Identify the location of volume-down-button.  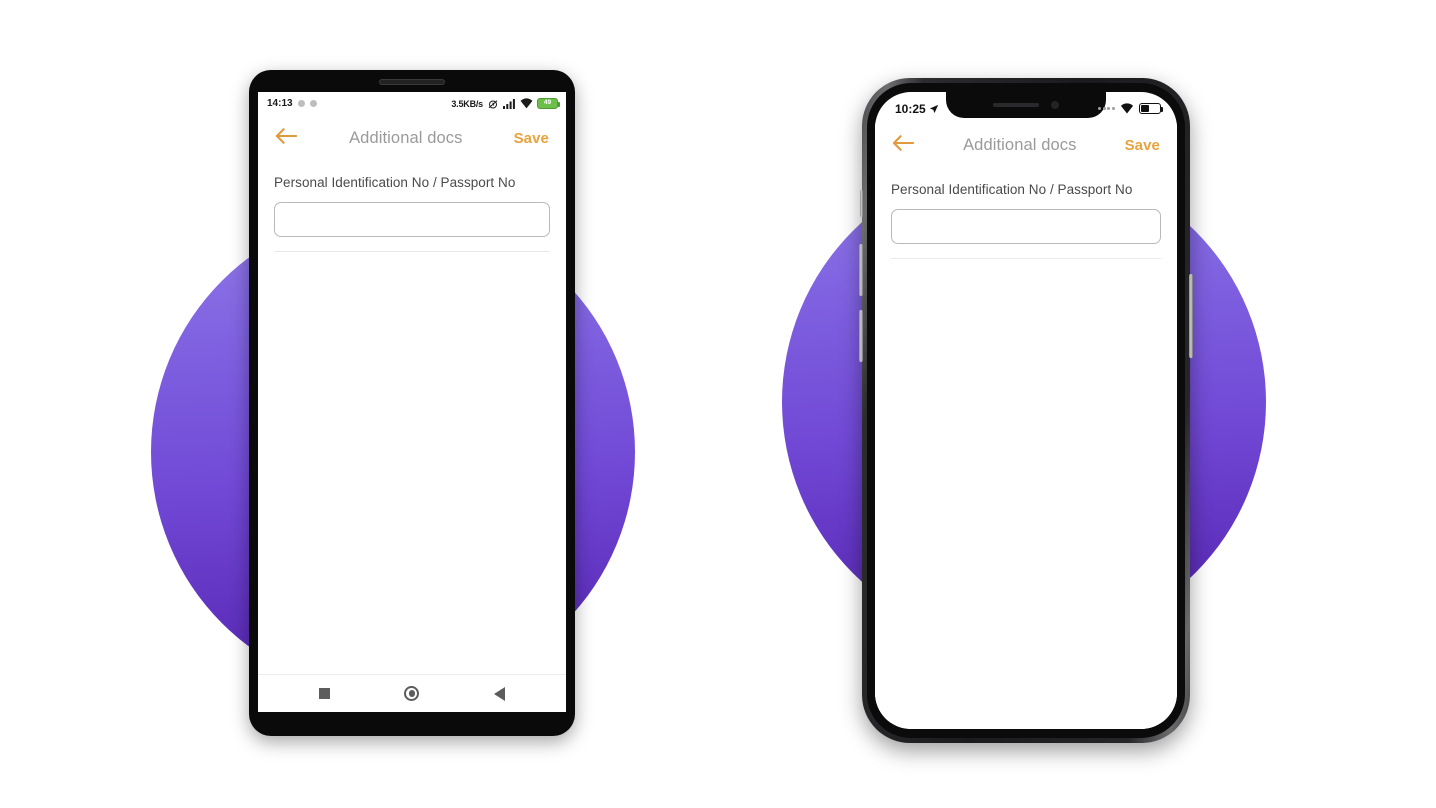
(861, 336).